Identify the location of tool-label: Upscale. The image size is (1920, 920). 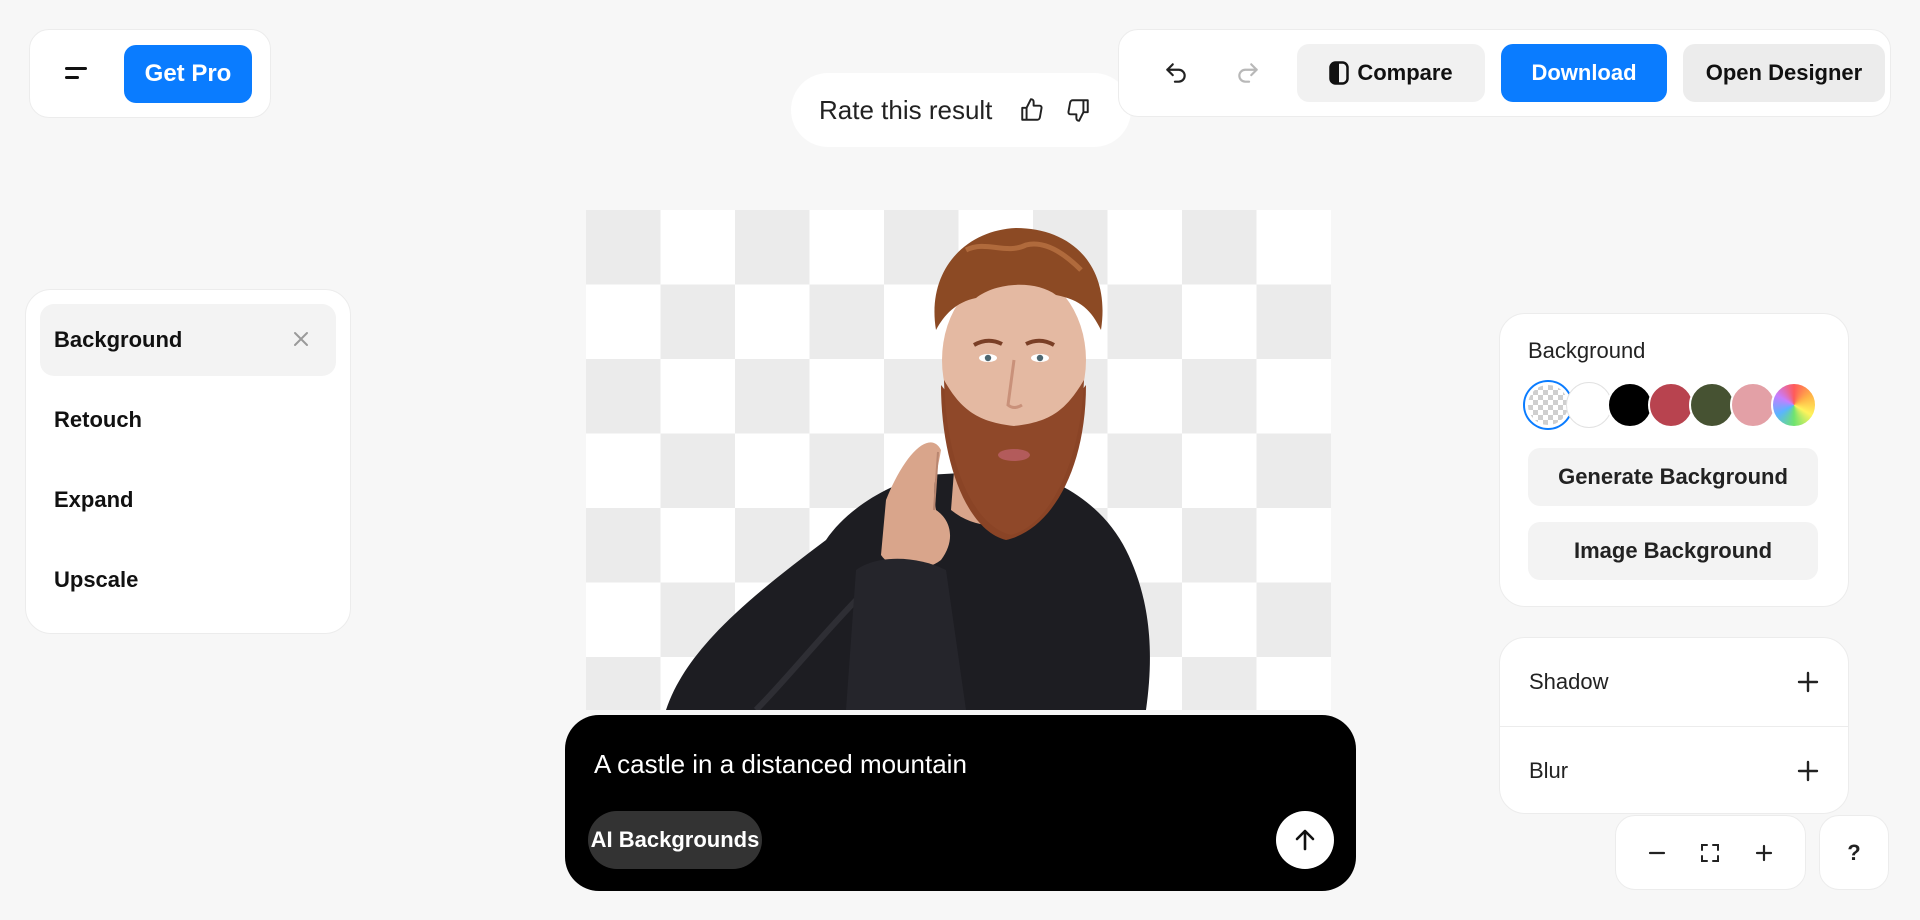
(96, 579).